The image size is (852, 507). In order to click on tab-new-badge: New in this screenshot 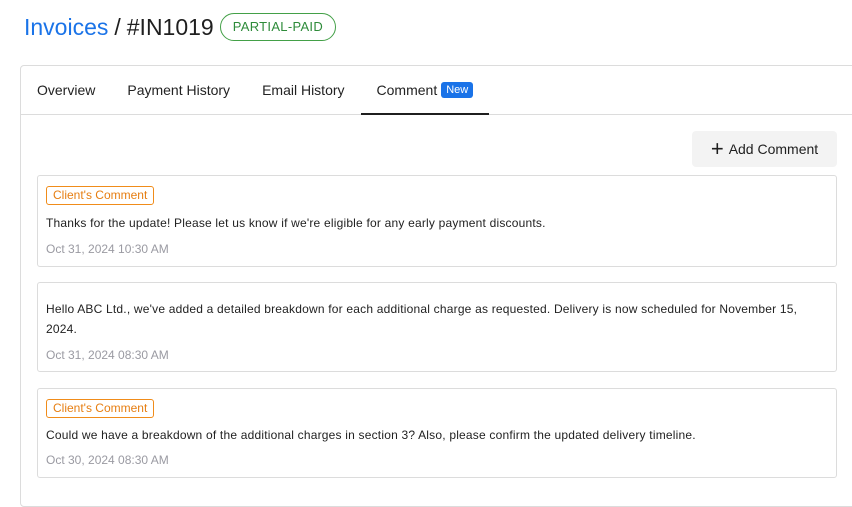, I will do `click(457, 89)`.